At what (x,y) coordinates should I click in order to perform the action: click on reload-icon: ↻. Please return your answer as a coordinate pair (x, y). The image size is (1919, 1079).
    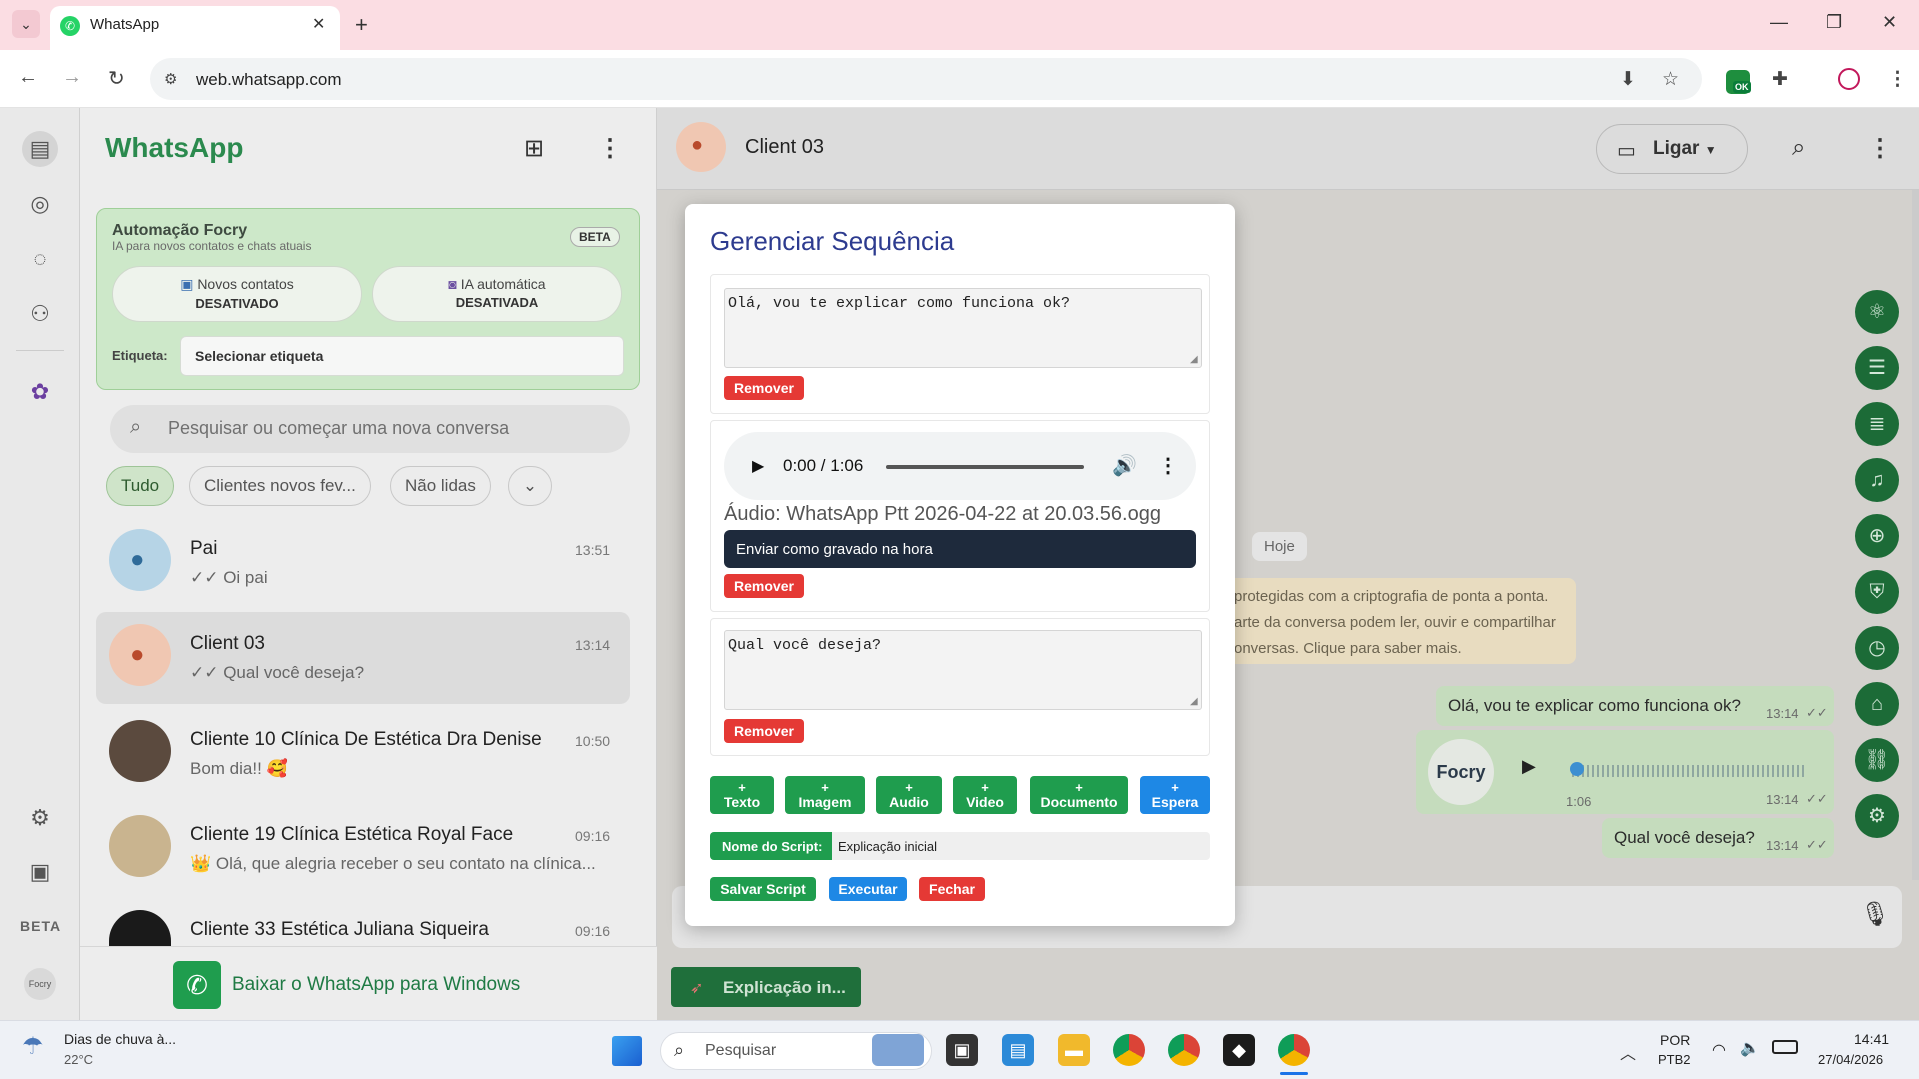
    Looking at the image, I should click on (116, 78).